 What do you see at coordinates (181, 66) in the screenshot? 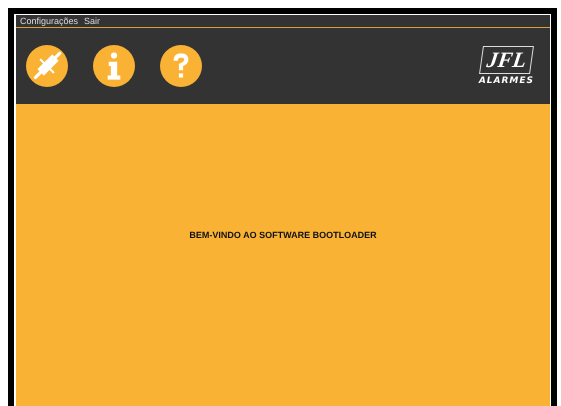
I see `help-icon` at bounding box center [181, 66].